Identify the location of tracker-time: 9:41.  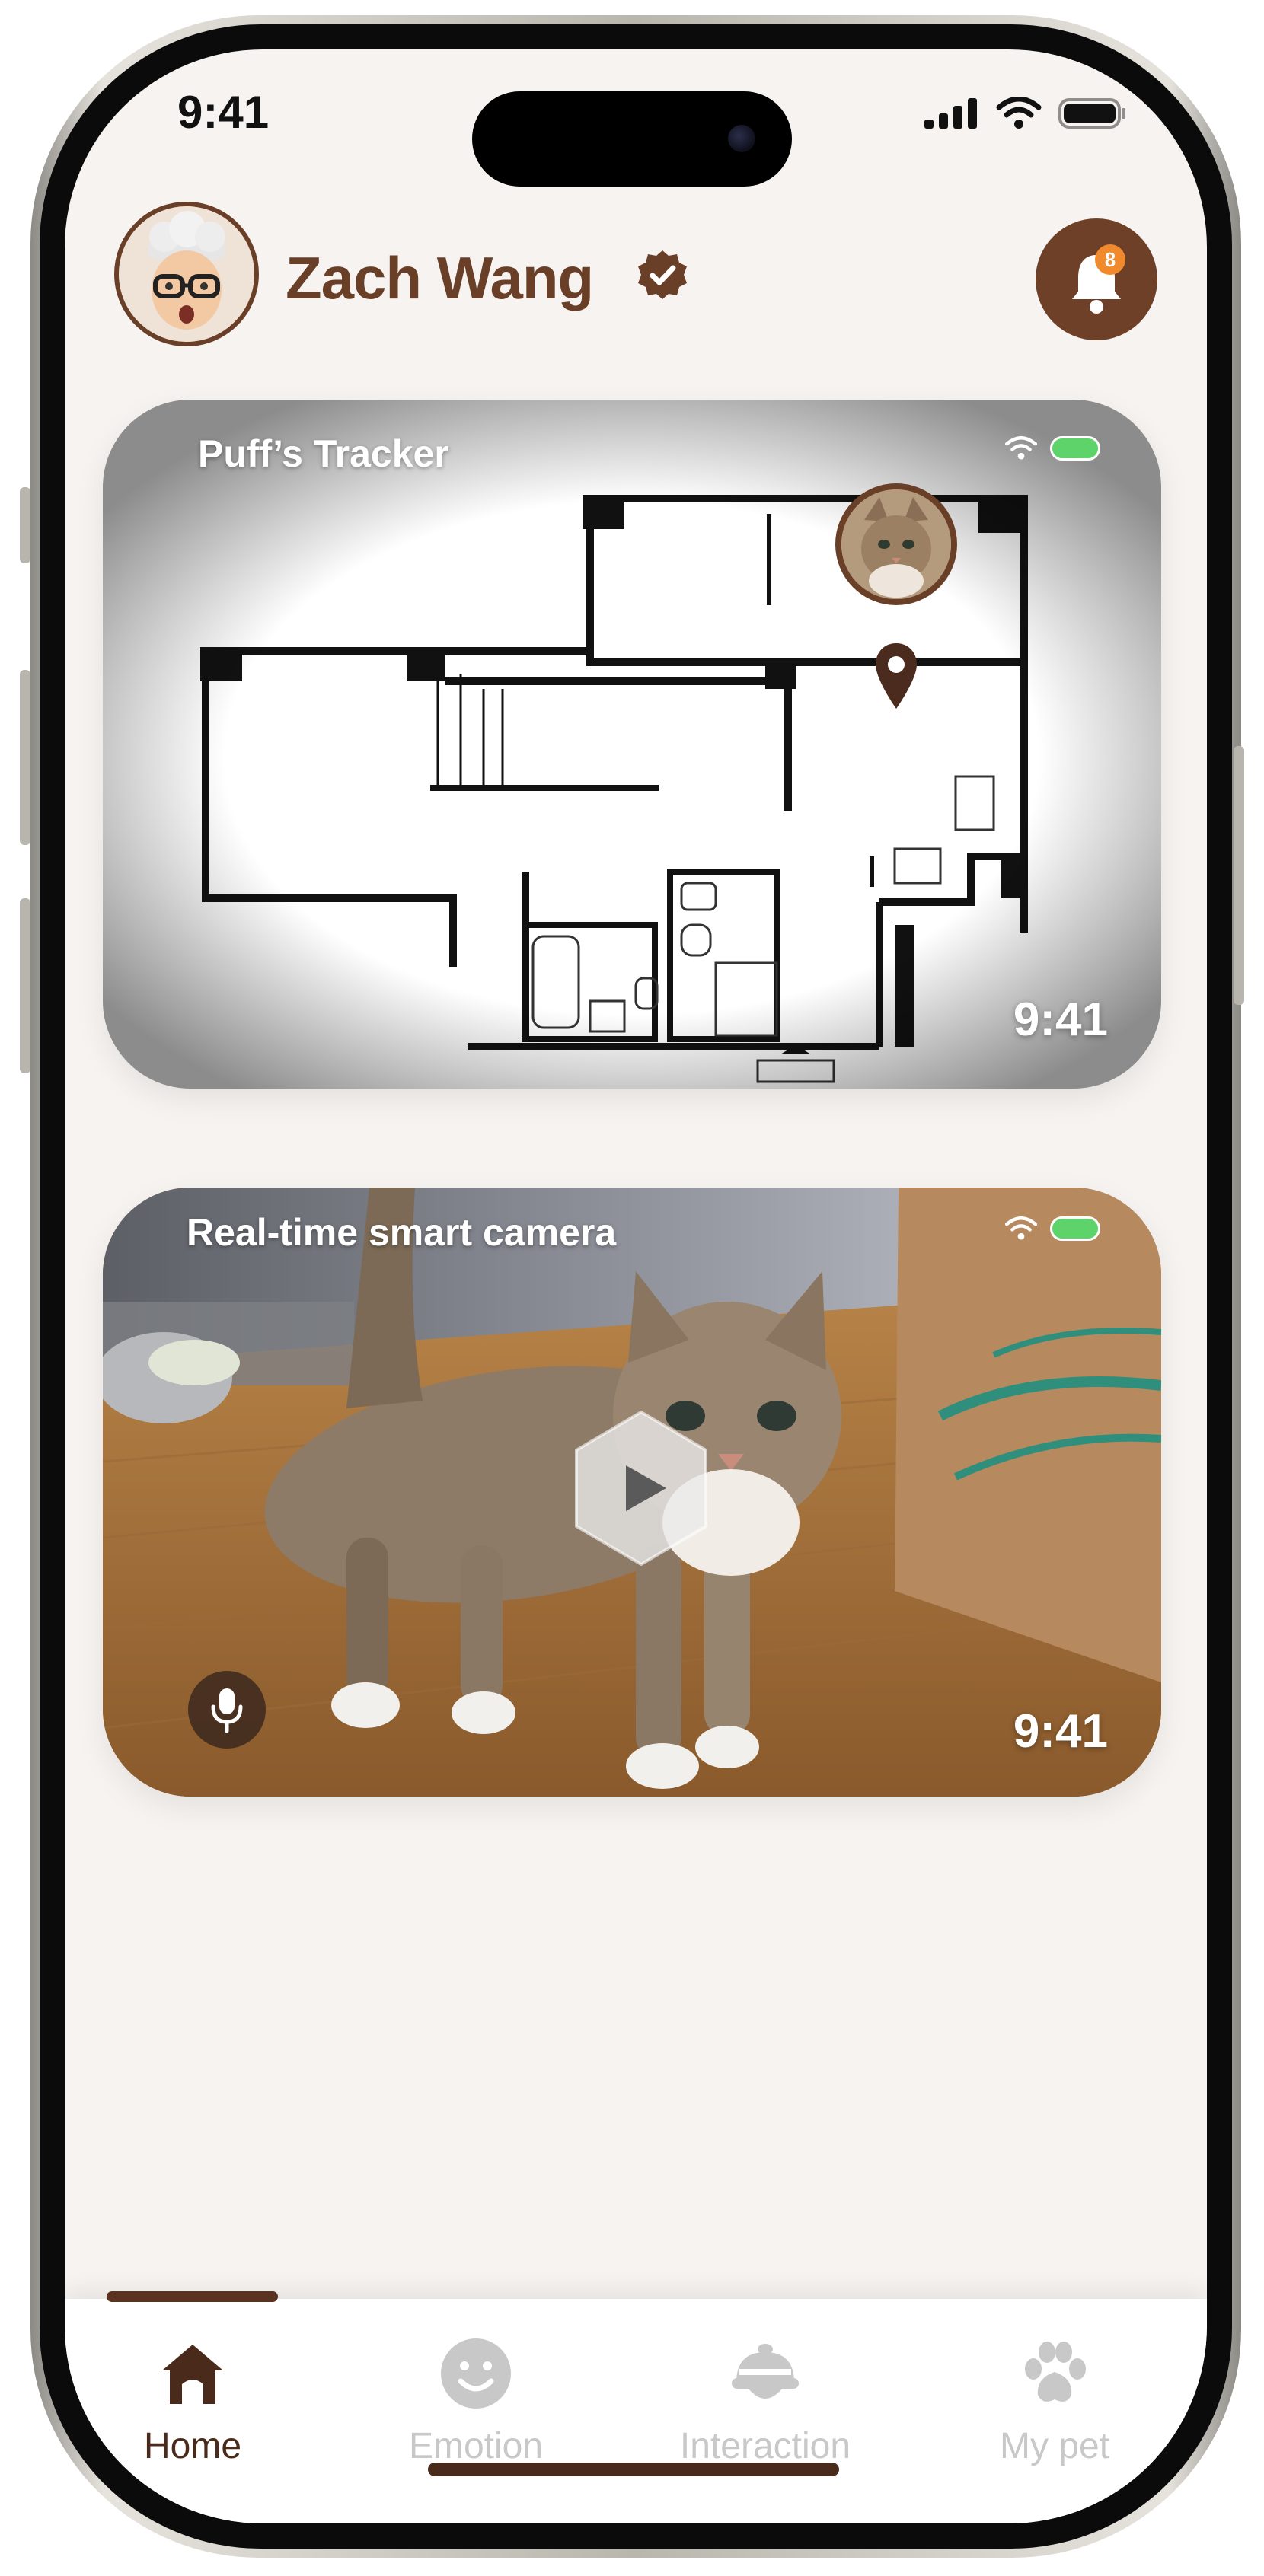
(1060, 1019).